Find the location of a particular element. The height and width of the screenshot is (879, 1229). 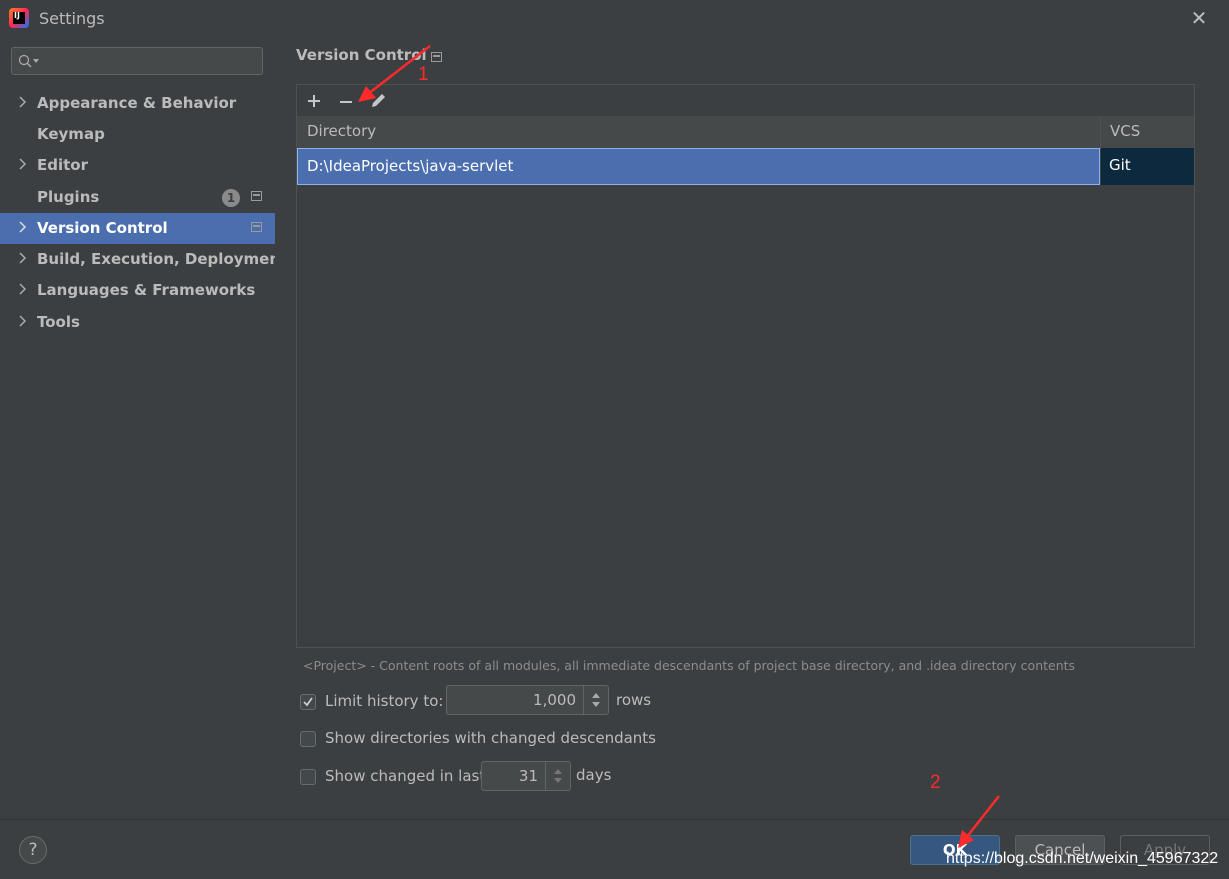

sidebar-item-languages-frameworks: Languages & Frameworks is located at coordinates (137, 290).